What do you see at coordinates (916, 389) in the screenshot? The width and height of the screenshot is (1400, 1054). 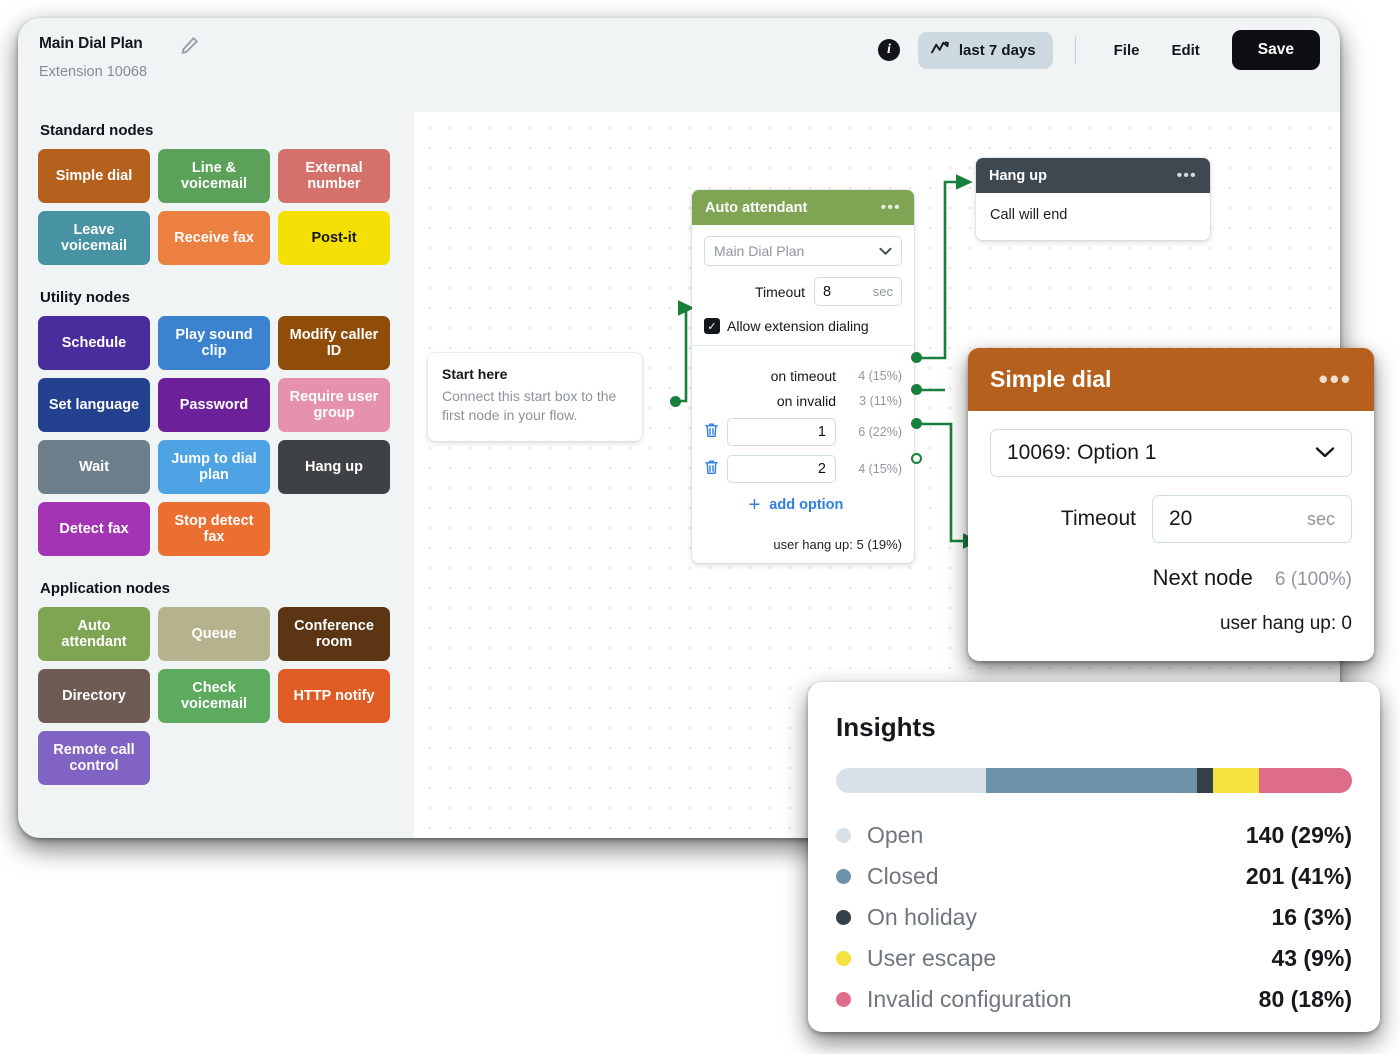 I see `output-port-on-invalid` at bounding box center [916, 389].